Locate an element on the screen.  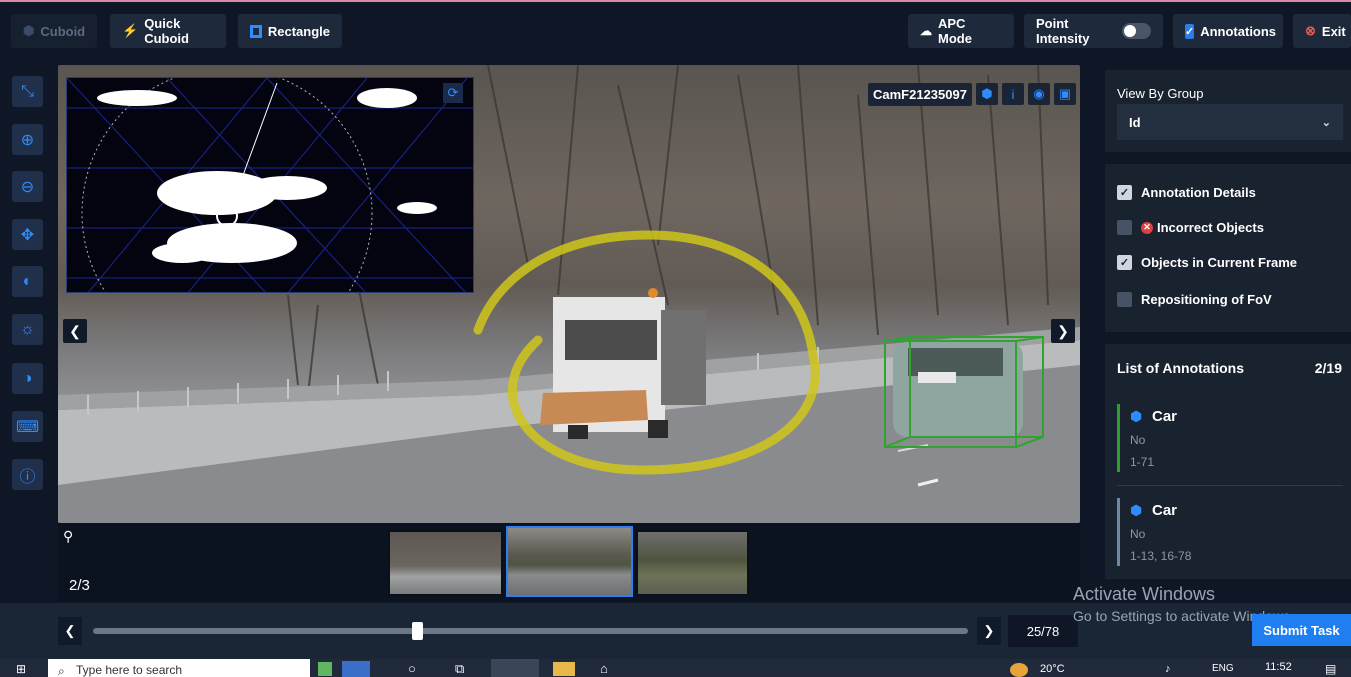
camera-toolbar: CamF21235097 ⬢ i ◉ ▣ is located at coordinates (972, 94).